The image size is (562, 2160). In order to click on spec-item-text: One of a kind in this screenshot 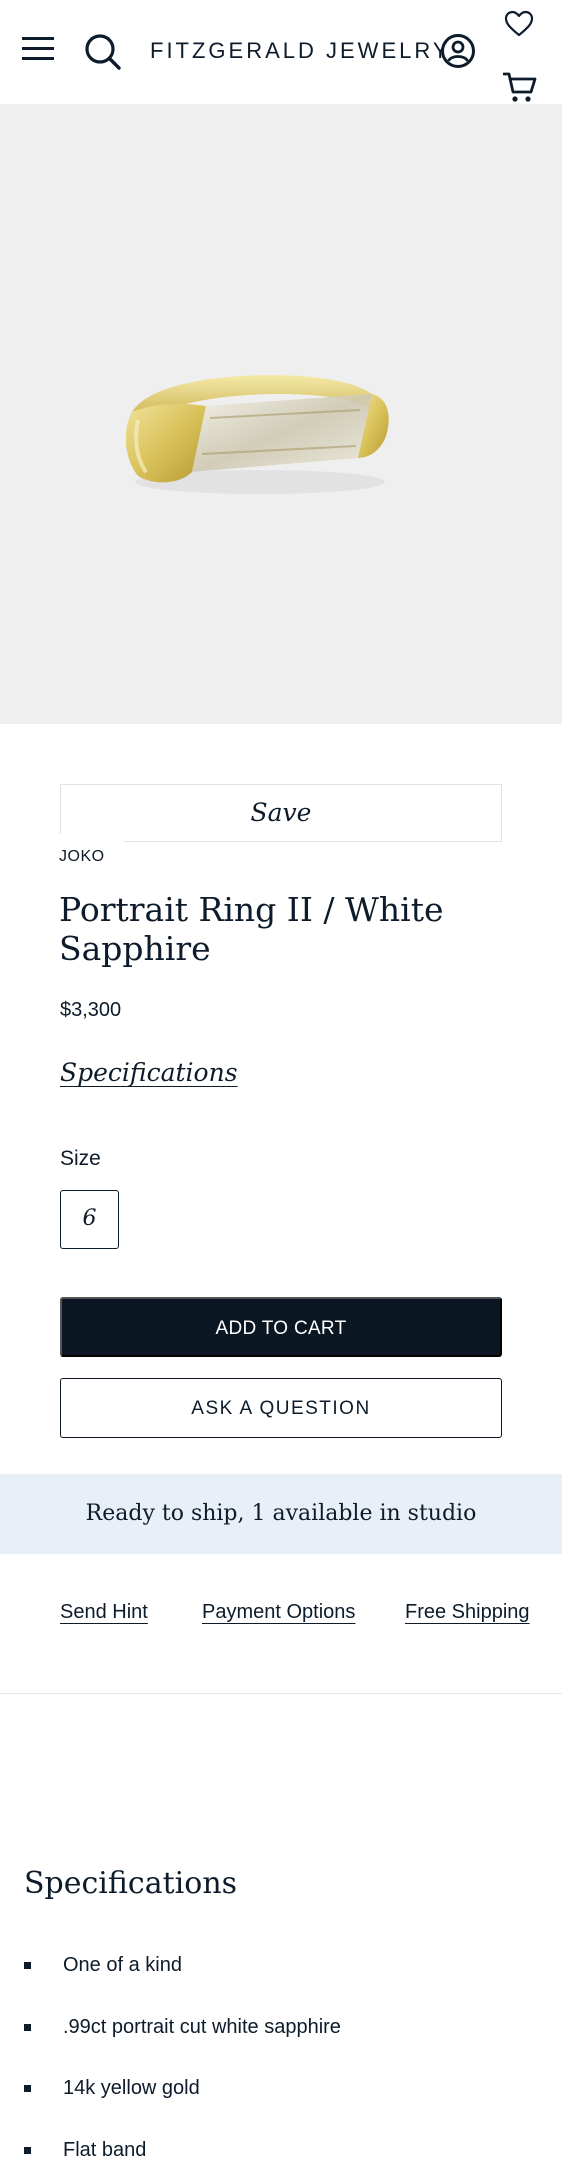, I will do `click(122, 1965)`.